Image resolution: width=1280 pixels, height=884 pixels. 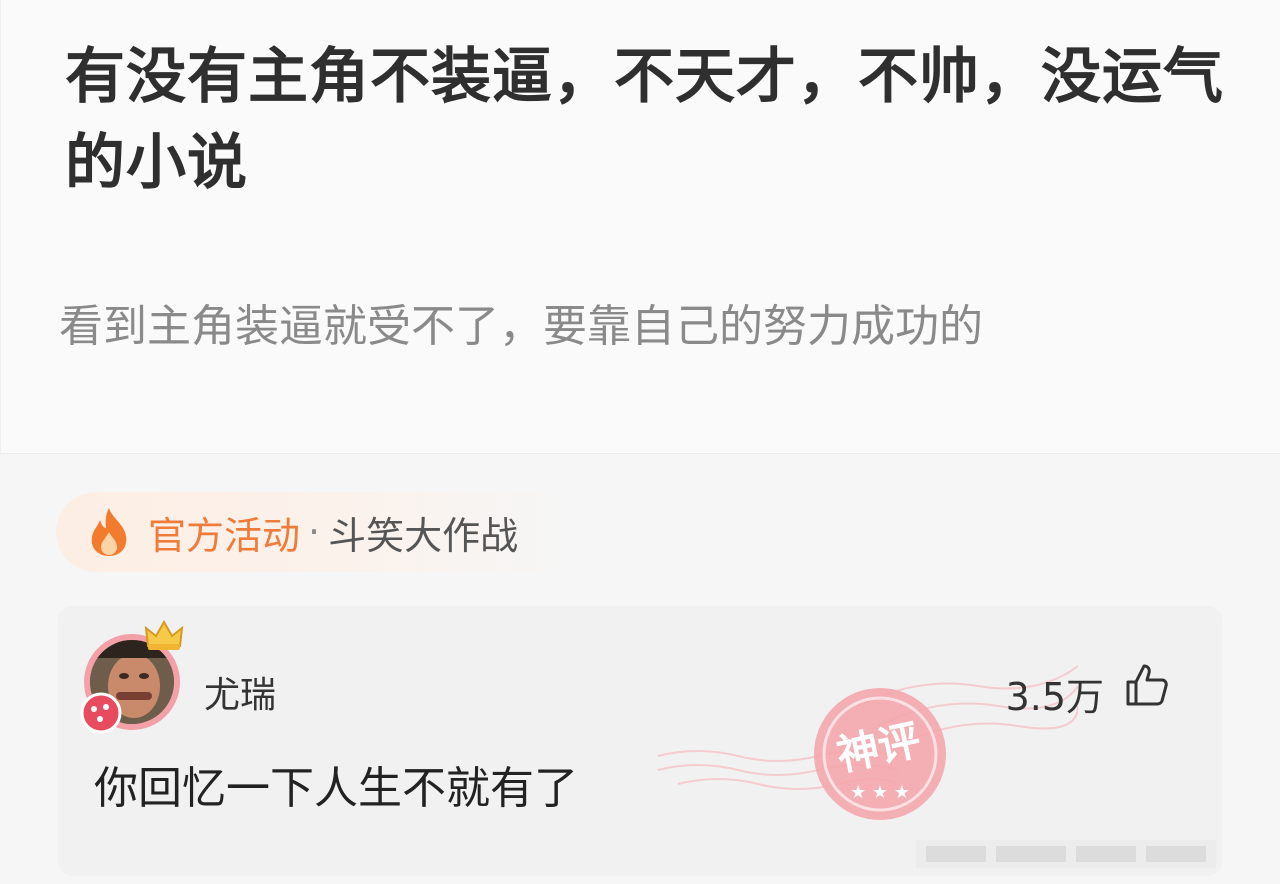 What do you see at coordinates (1066, 854) in the screenshot?
I see `watermark-icon` at bounding box center [1066, 854].